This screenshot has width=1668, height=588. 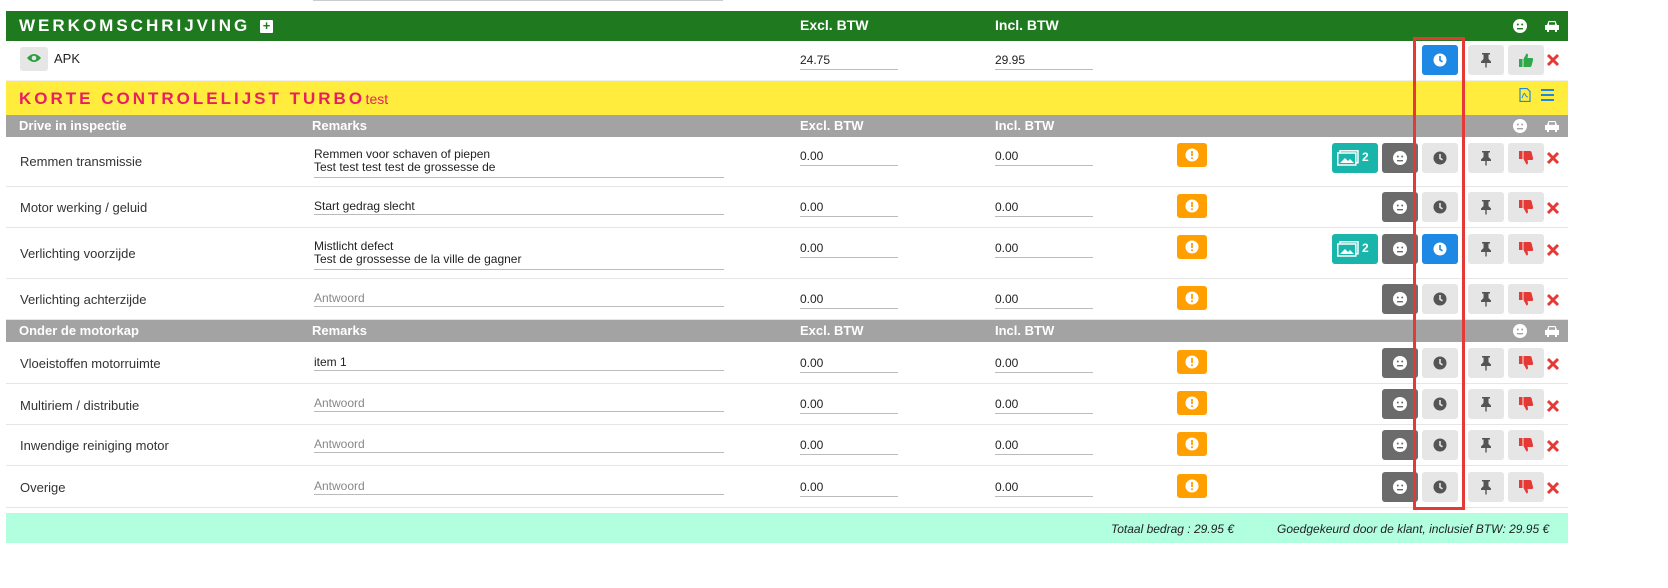 What do you see at coordinates (94, 445) in the screenshot?
I see `row-label: Inwendige reiniging motor` at bounding box center [94, 445].